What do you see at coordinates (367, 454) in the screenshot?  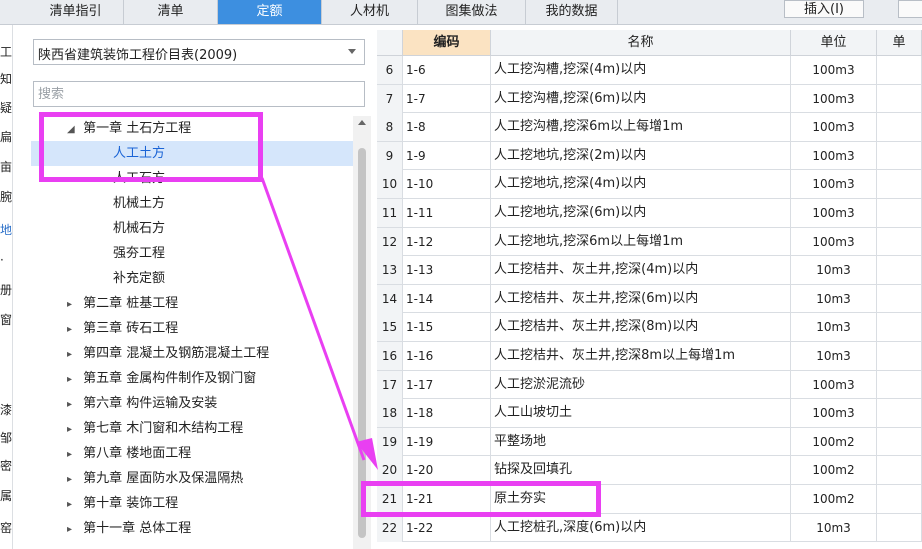 I see `annotation-arrow-head` at bounding box center [367, 454].